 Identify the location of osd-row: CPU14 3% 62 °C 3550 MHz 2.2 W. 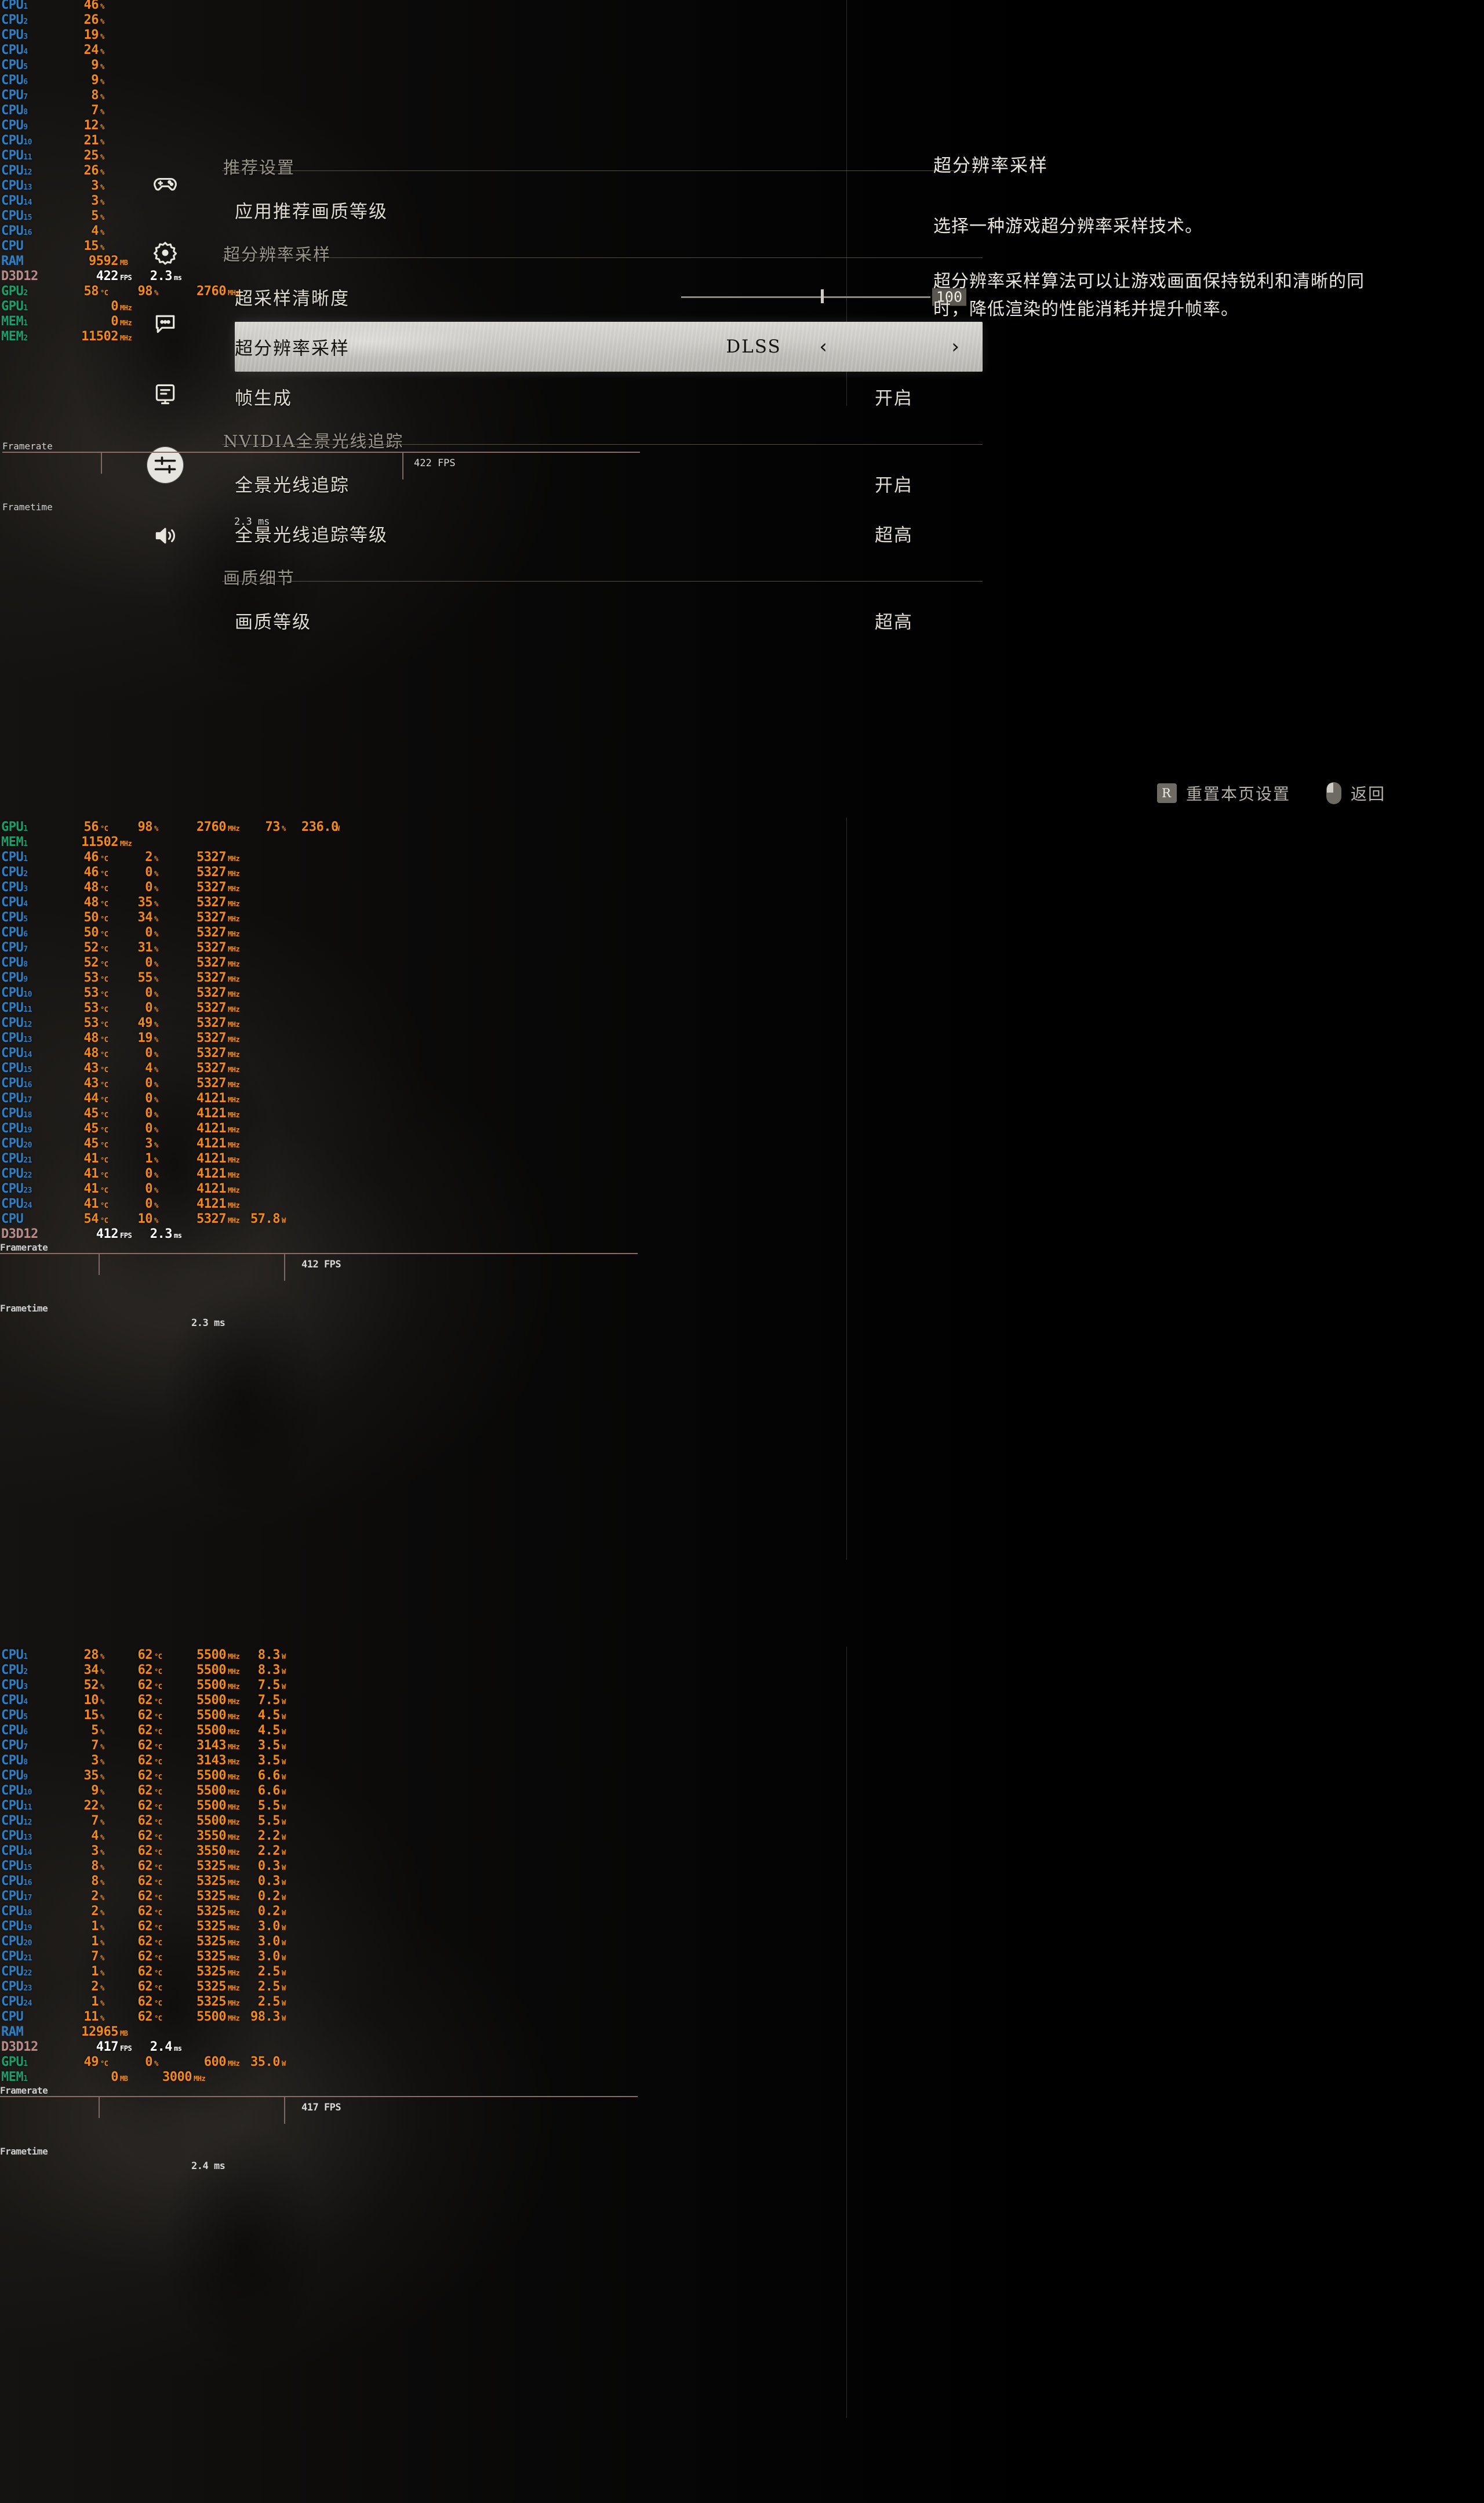
(319, 1851).